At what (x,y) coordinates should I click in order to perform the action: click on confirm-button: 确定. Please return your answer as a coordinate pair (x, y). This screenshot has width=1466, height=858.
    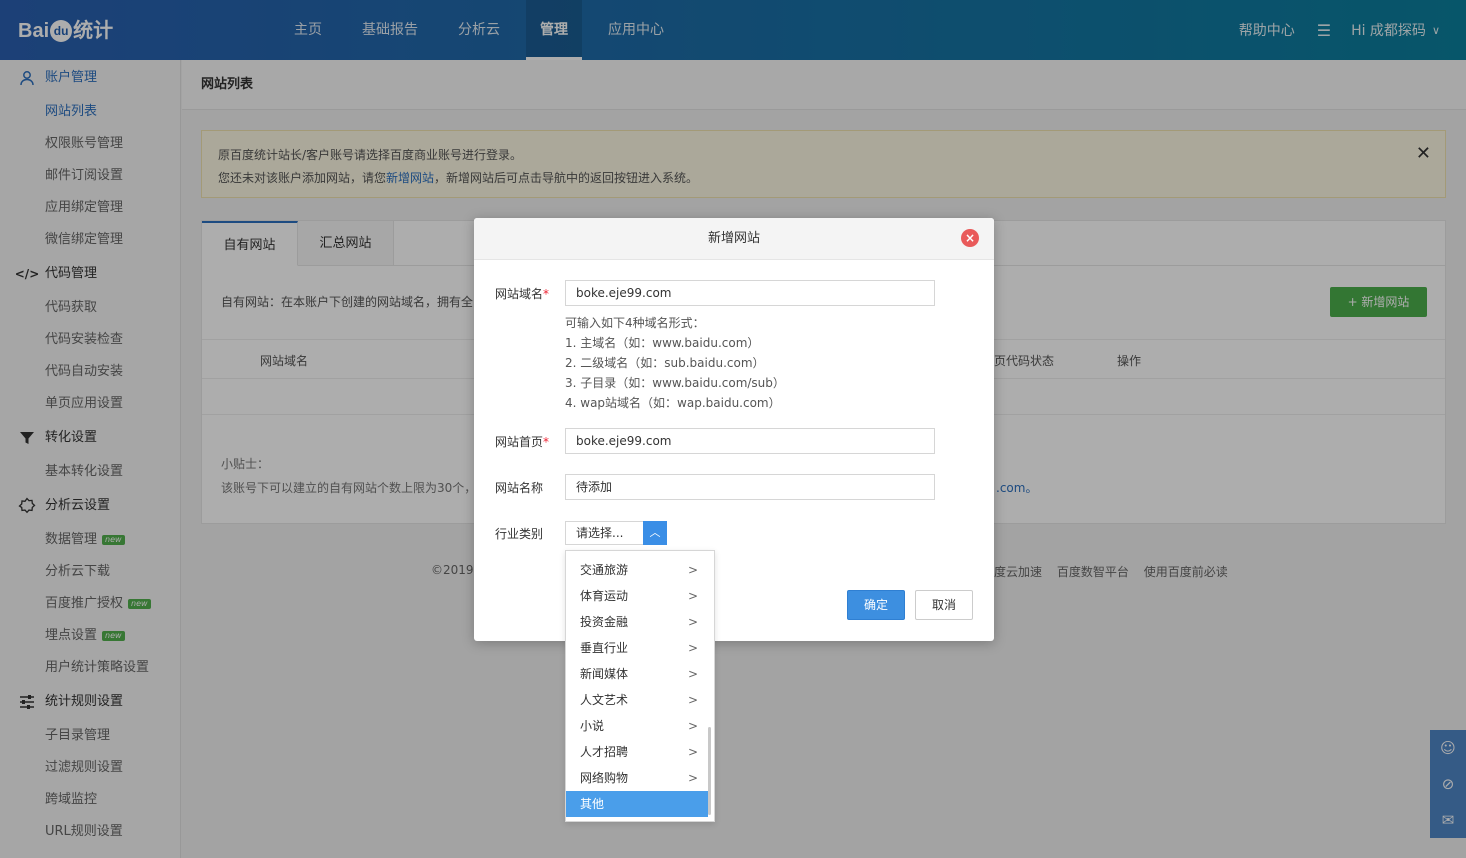
    Looking at the image, I should click on (876, 605).